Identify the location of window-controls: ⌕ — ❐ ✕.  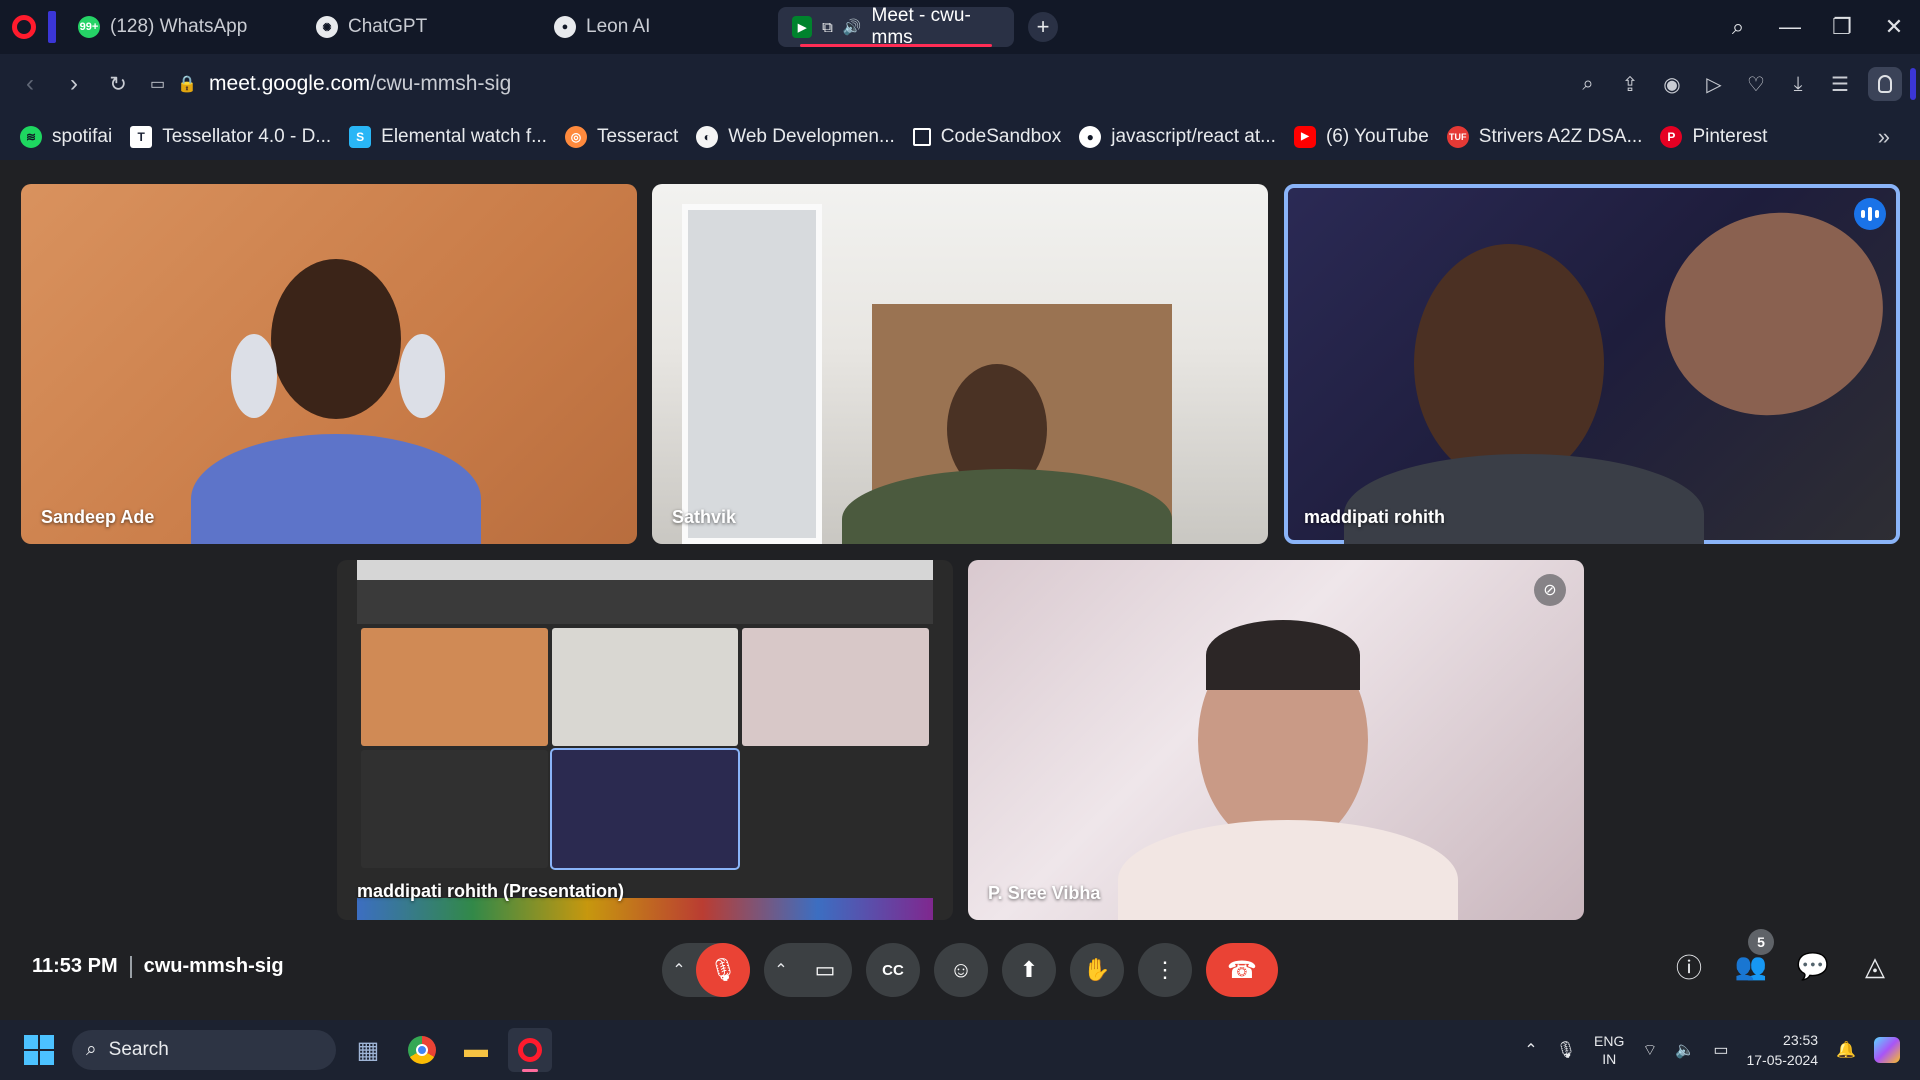
(1816, 27).